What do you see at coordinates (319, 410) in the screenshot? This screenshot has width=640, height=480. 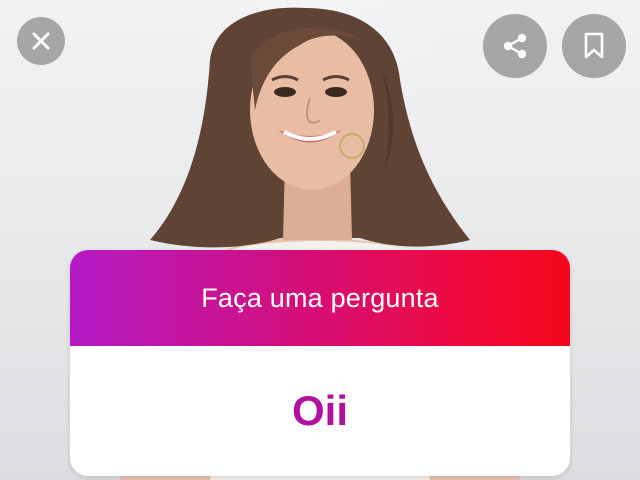 I see `answer-text: Oii` at bounding box center [319, 410].